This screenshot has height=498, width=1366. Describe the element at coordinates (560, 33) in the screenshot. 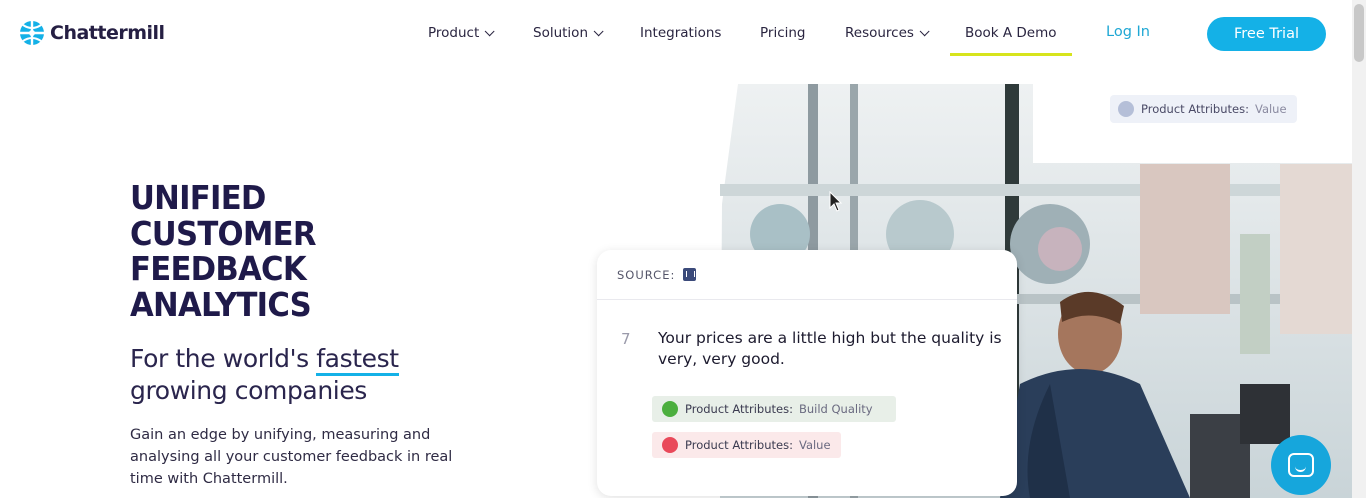

I see `nav-solution-label: Solution` at that location.